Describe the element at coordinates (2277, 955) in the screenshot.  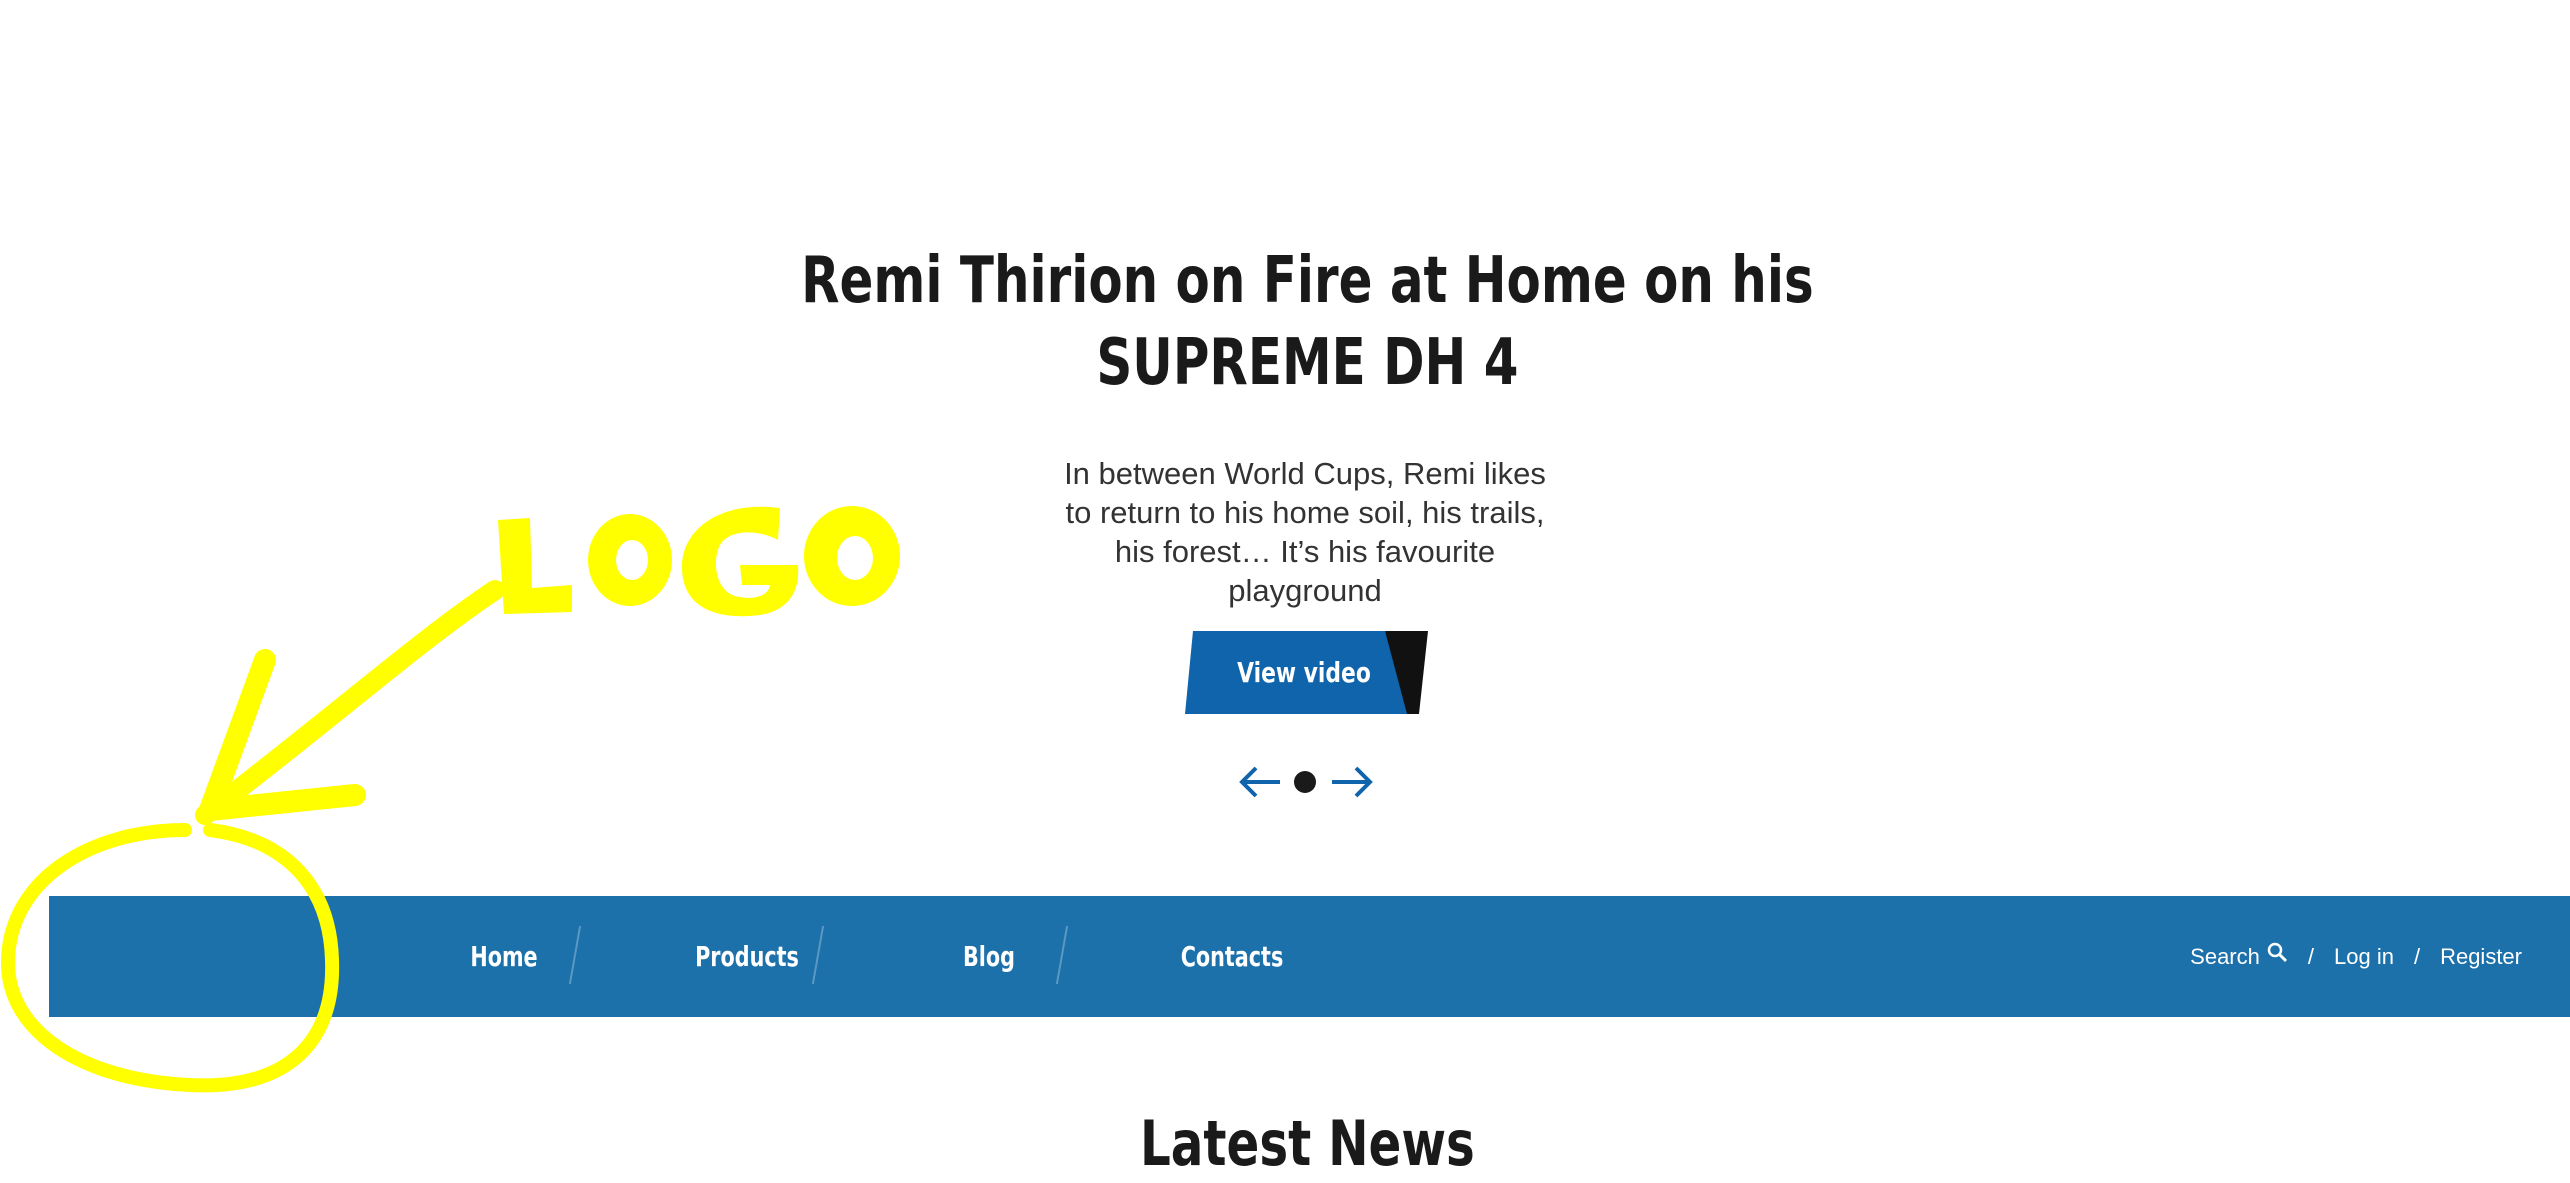
I see `search-icon` at that location.